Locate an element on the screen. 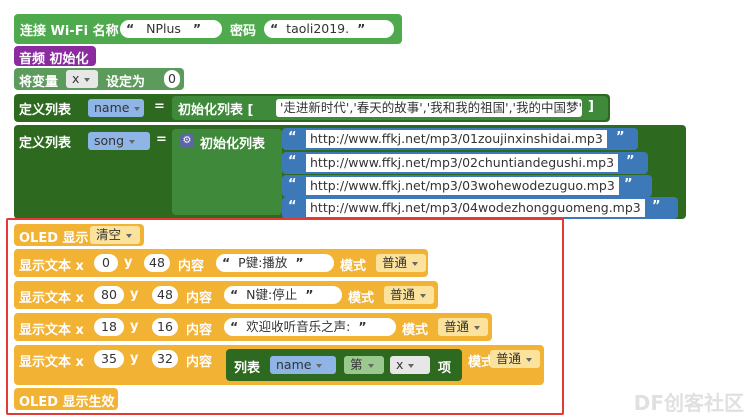  oled-text-block-1: 显示文本 x 0 y 48 内容 “ P键:播放 ” 模式 普通 is located at coordinates (221, 263).